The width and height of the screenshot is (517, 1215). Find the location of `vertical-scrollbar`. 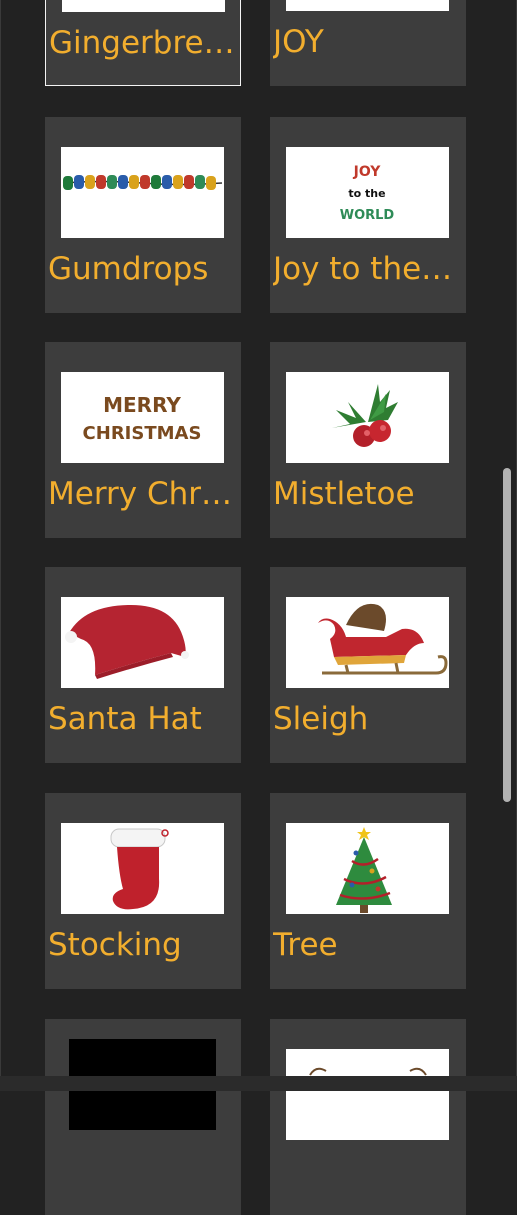

vertical-scrollbar is located at coordinates (507, 635).